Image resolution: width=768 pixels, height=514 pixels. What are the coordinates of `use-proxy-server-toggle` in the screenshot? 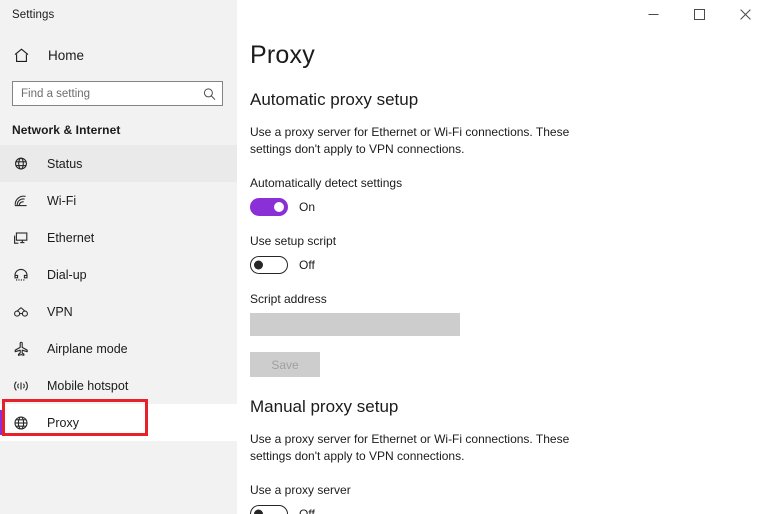 It's located at (269, 509).